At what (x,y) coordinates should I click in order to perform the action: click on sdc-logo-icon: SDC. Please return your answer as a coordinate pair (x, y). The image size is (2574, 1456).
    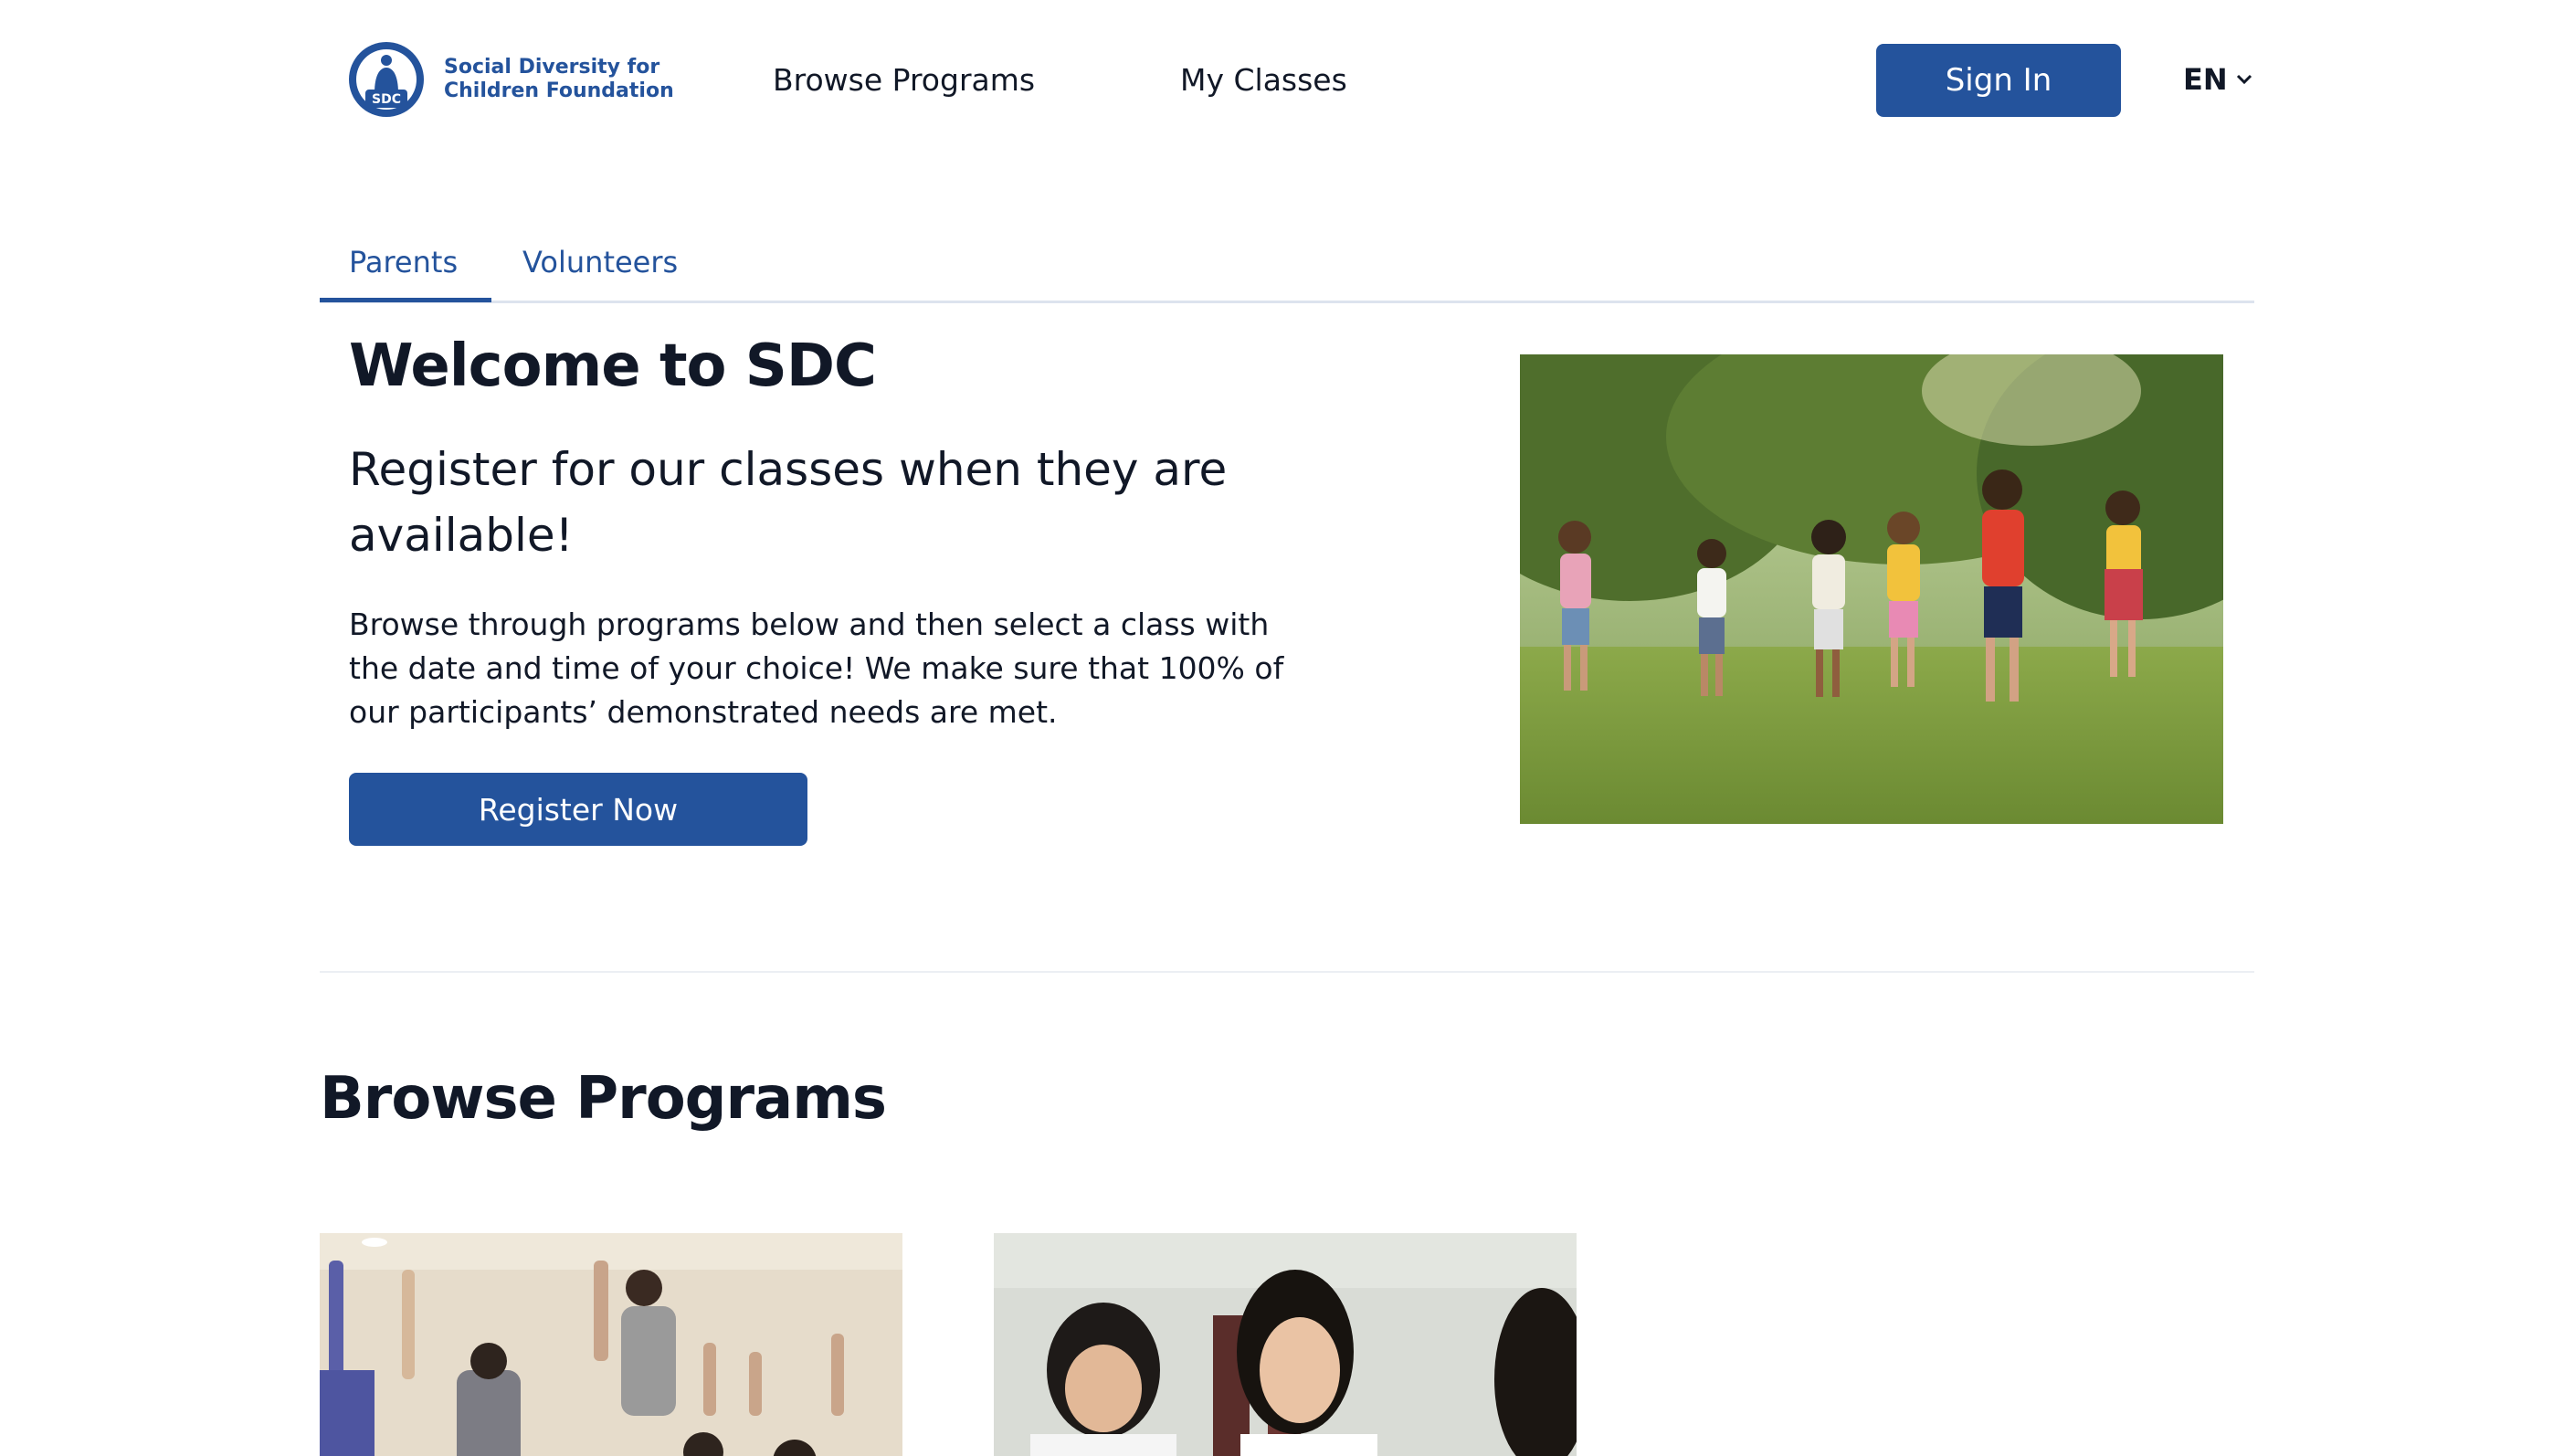
    Looking at the image, I should click on (386, 79).